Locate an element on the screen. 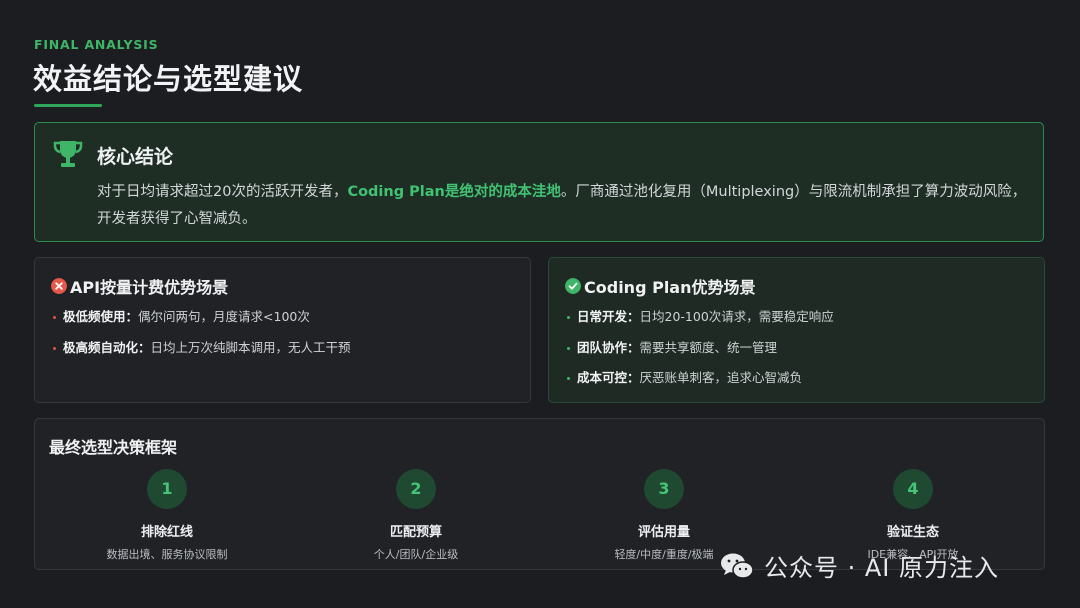 This screenshot has height=608, width=1080. cp-card-title-text: Coding Plan优势场景 is located at coordinates (670, 287).